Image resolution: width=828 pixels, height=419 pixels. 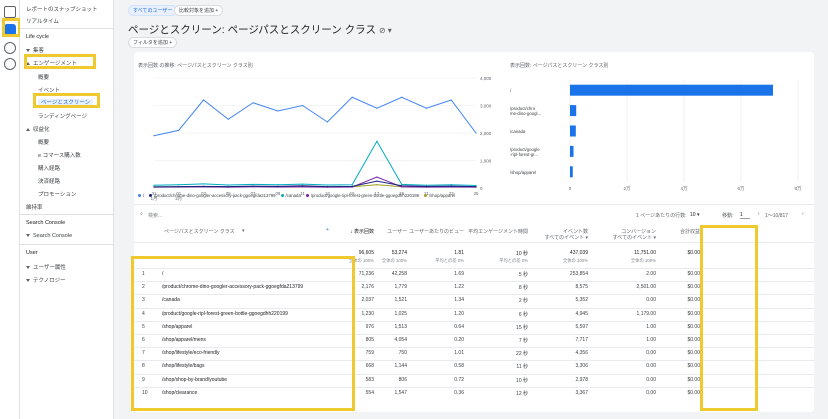 I want to click on sidebar-item-pages-screens: ページとスクリーン, so click(x=66, y=102).